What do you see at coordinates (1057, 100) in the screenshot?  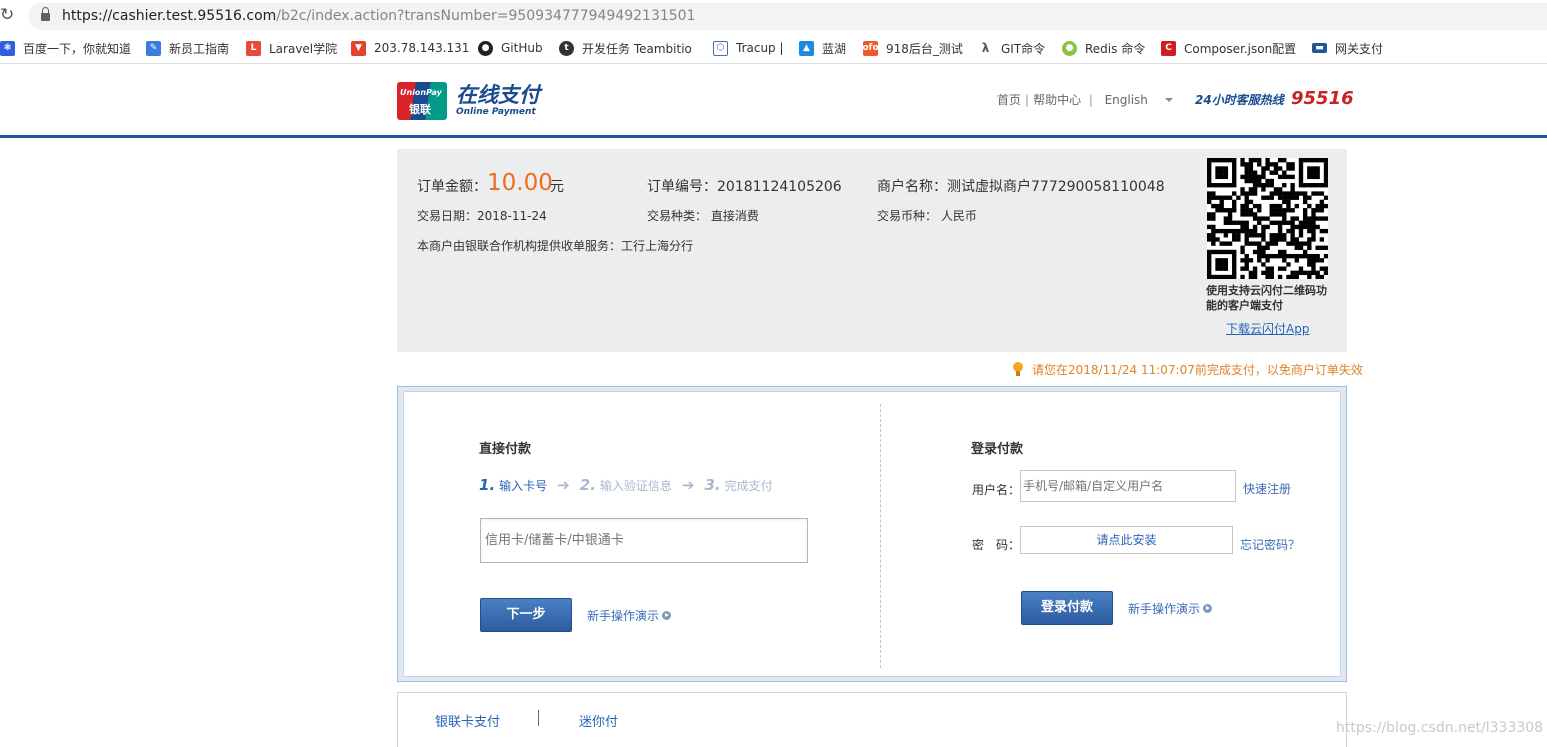 I see `nav-help-link: 帮助中心` at bounding box center [1057, 100].